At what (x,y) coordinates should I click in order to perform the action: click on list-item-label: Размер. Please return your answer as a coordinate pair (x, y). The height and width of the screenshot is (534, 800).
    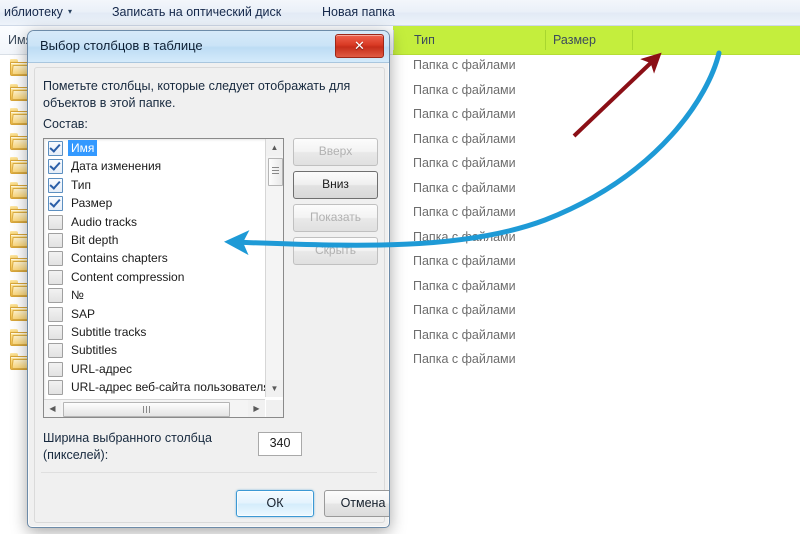
    Looking at the image, I should click on (92, 203).